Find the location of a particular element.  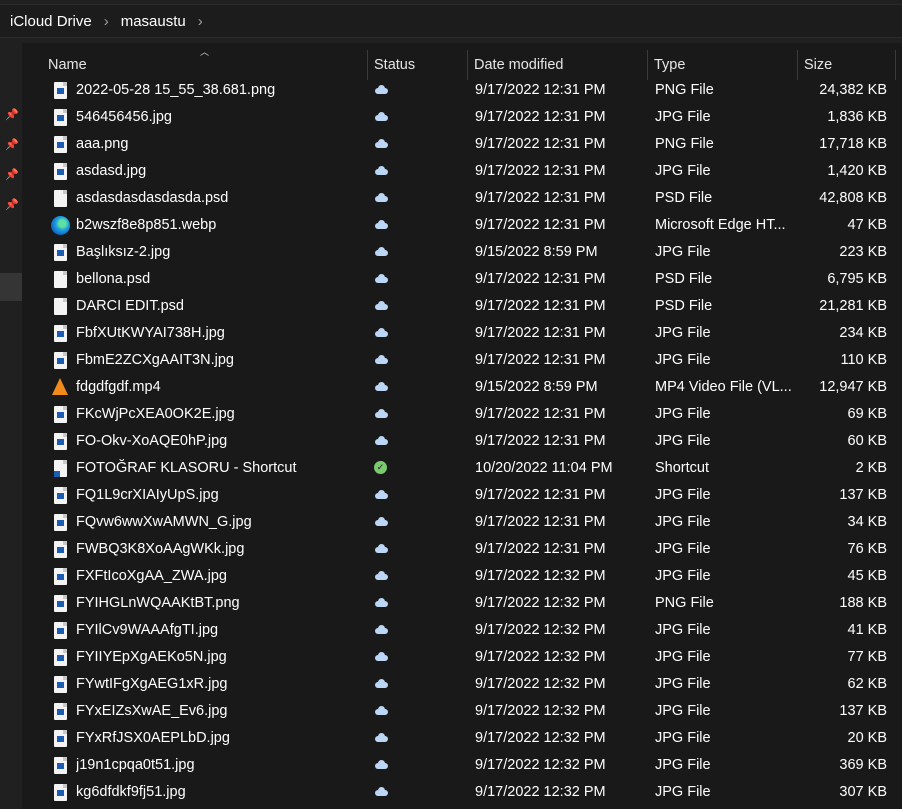

file-name: bellona.psd is located at coordinates (221, 279).